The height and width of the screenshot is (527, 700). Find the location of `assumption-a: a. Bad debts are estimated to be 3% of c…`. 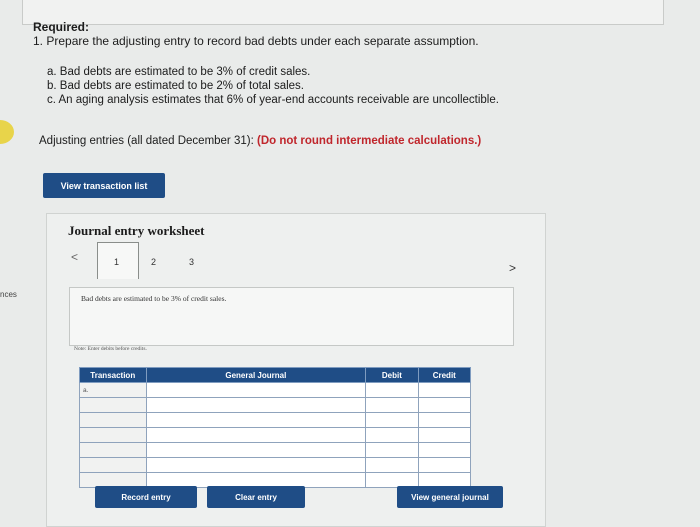

assumption-a: a. Bad debts are estimated to be 3% of c… is located at coordinates (179, 72).